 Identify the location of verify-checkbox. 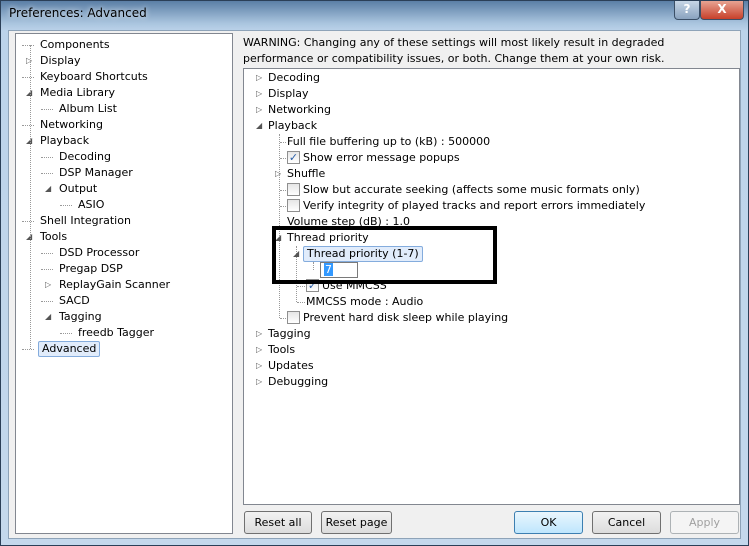
(293, 205).